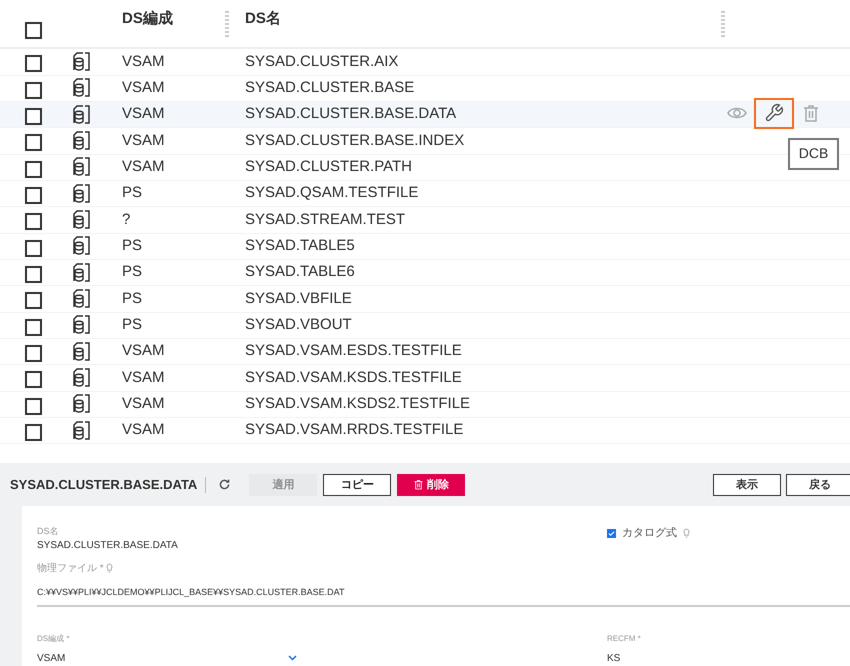 The image size is (850, 666). I want to click on field-value: KS, so click(624, 658).